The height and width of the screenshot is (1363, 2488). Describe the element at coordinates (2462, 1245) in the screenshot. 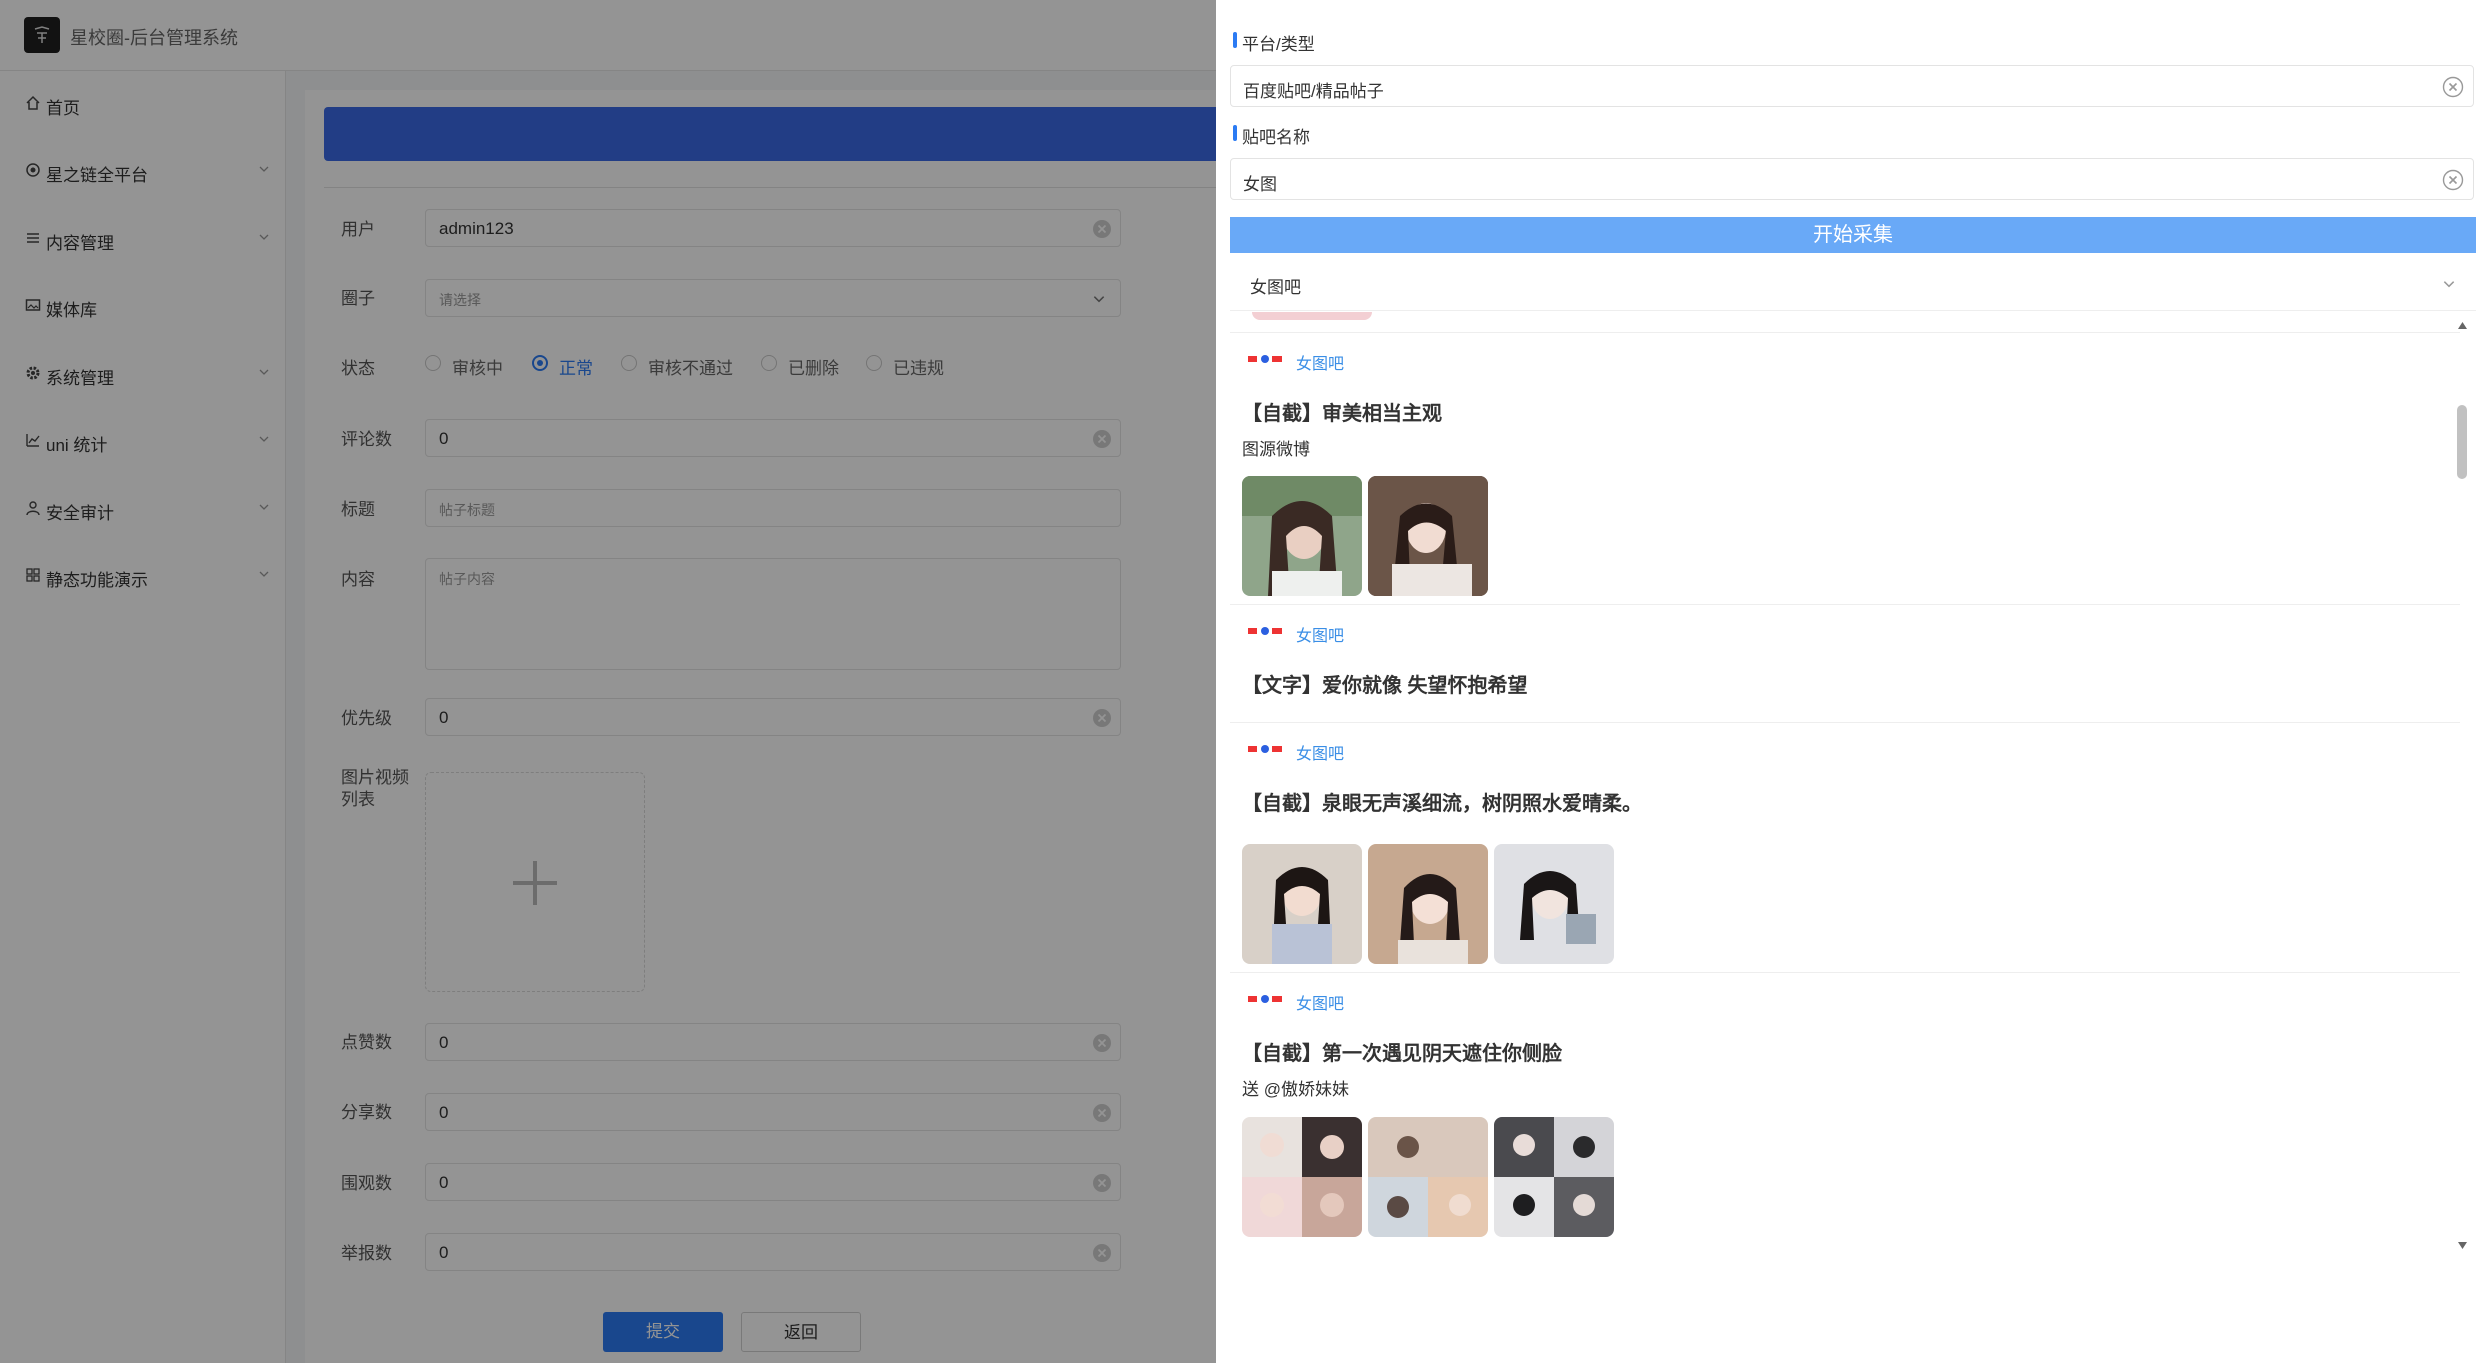

I see `scroll-down-icon` at that location.